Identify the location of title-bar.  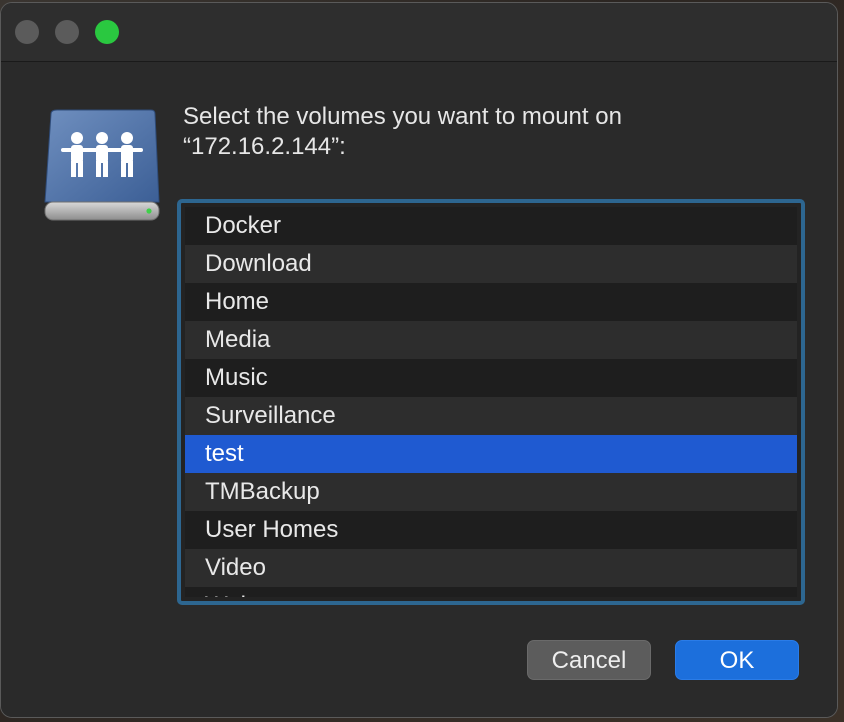
(419, 32).